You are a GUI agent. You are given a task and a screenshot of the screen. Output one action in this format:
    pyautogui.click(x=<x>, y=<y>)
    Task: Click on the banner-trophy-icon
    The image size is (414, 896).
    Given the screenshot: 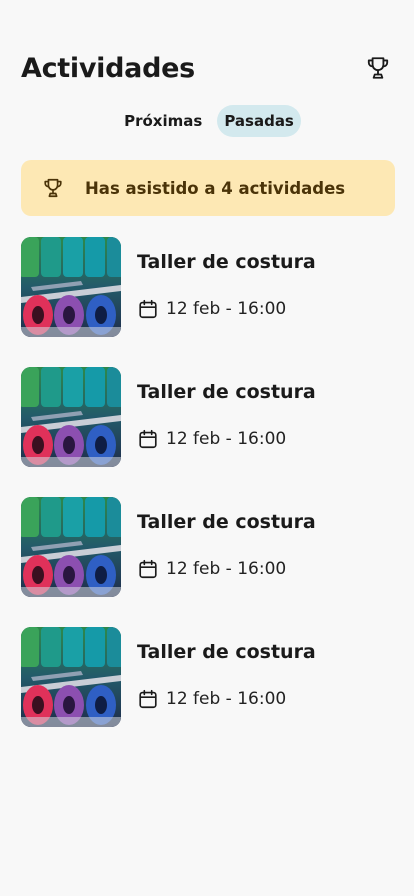 What is the action you would take?
    pyautogui.click(x=53, y=188)
    